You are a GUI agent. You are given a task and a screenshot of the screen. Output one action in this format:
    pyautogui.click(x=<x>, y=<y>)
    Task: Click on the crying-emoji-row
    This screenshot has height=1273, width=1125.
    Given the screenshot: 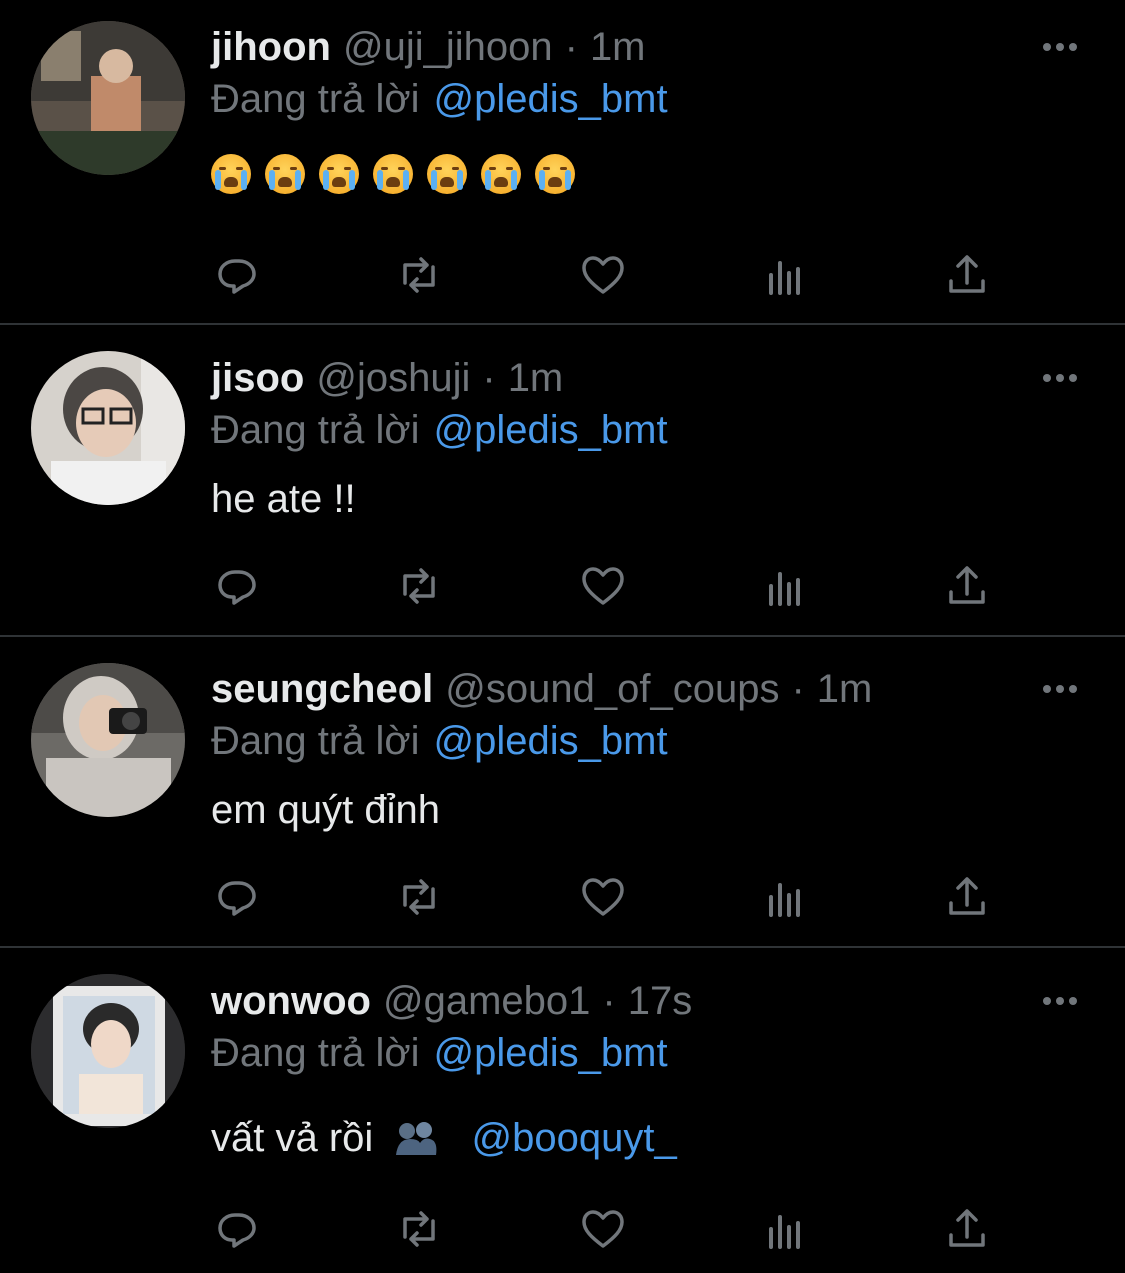 What is the action you would take?
    pyautogui.click(x=393, y=174)
    